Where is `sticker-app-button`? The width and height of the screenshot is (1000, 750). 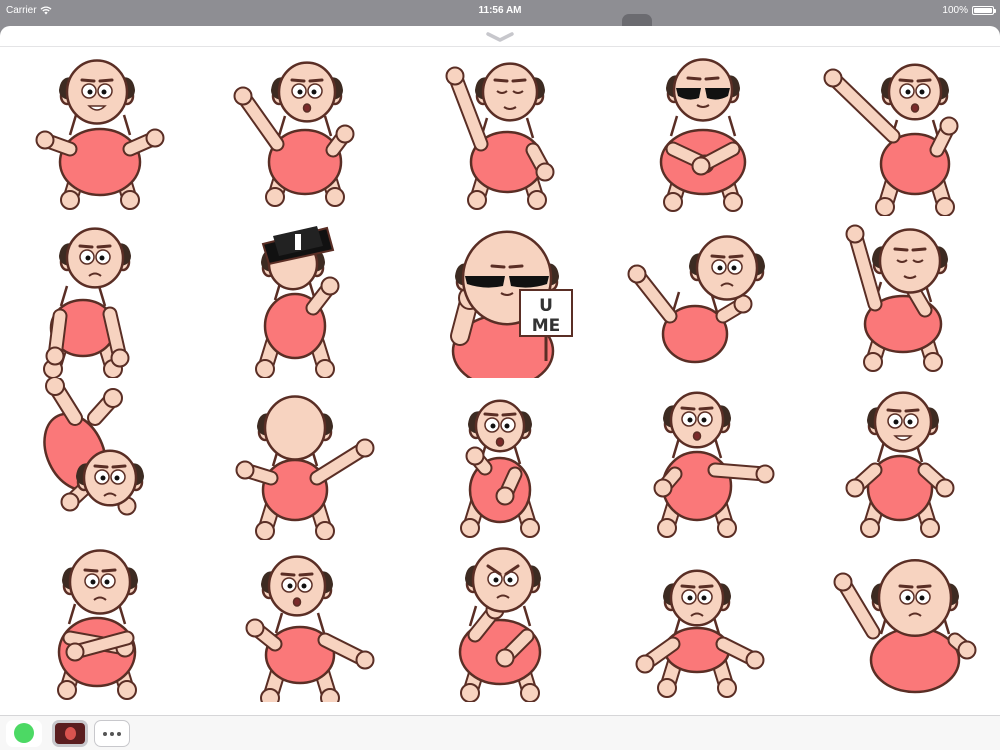
sticker-app-button is located at coordinates (70, 733).